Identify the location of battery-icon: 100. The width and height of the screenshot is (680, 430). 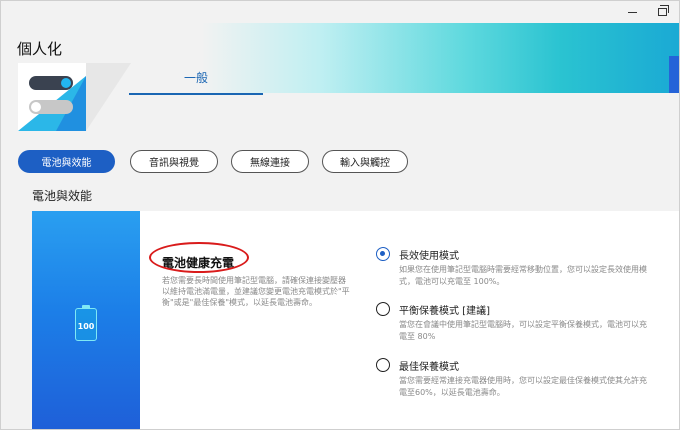
(86, 323).